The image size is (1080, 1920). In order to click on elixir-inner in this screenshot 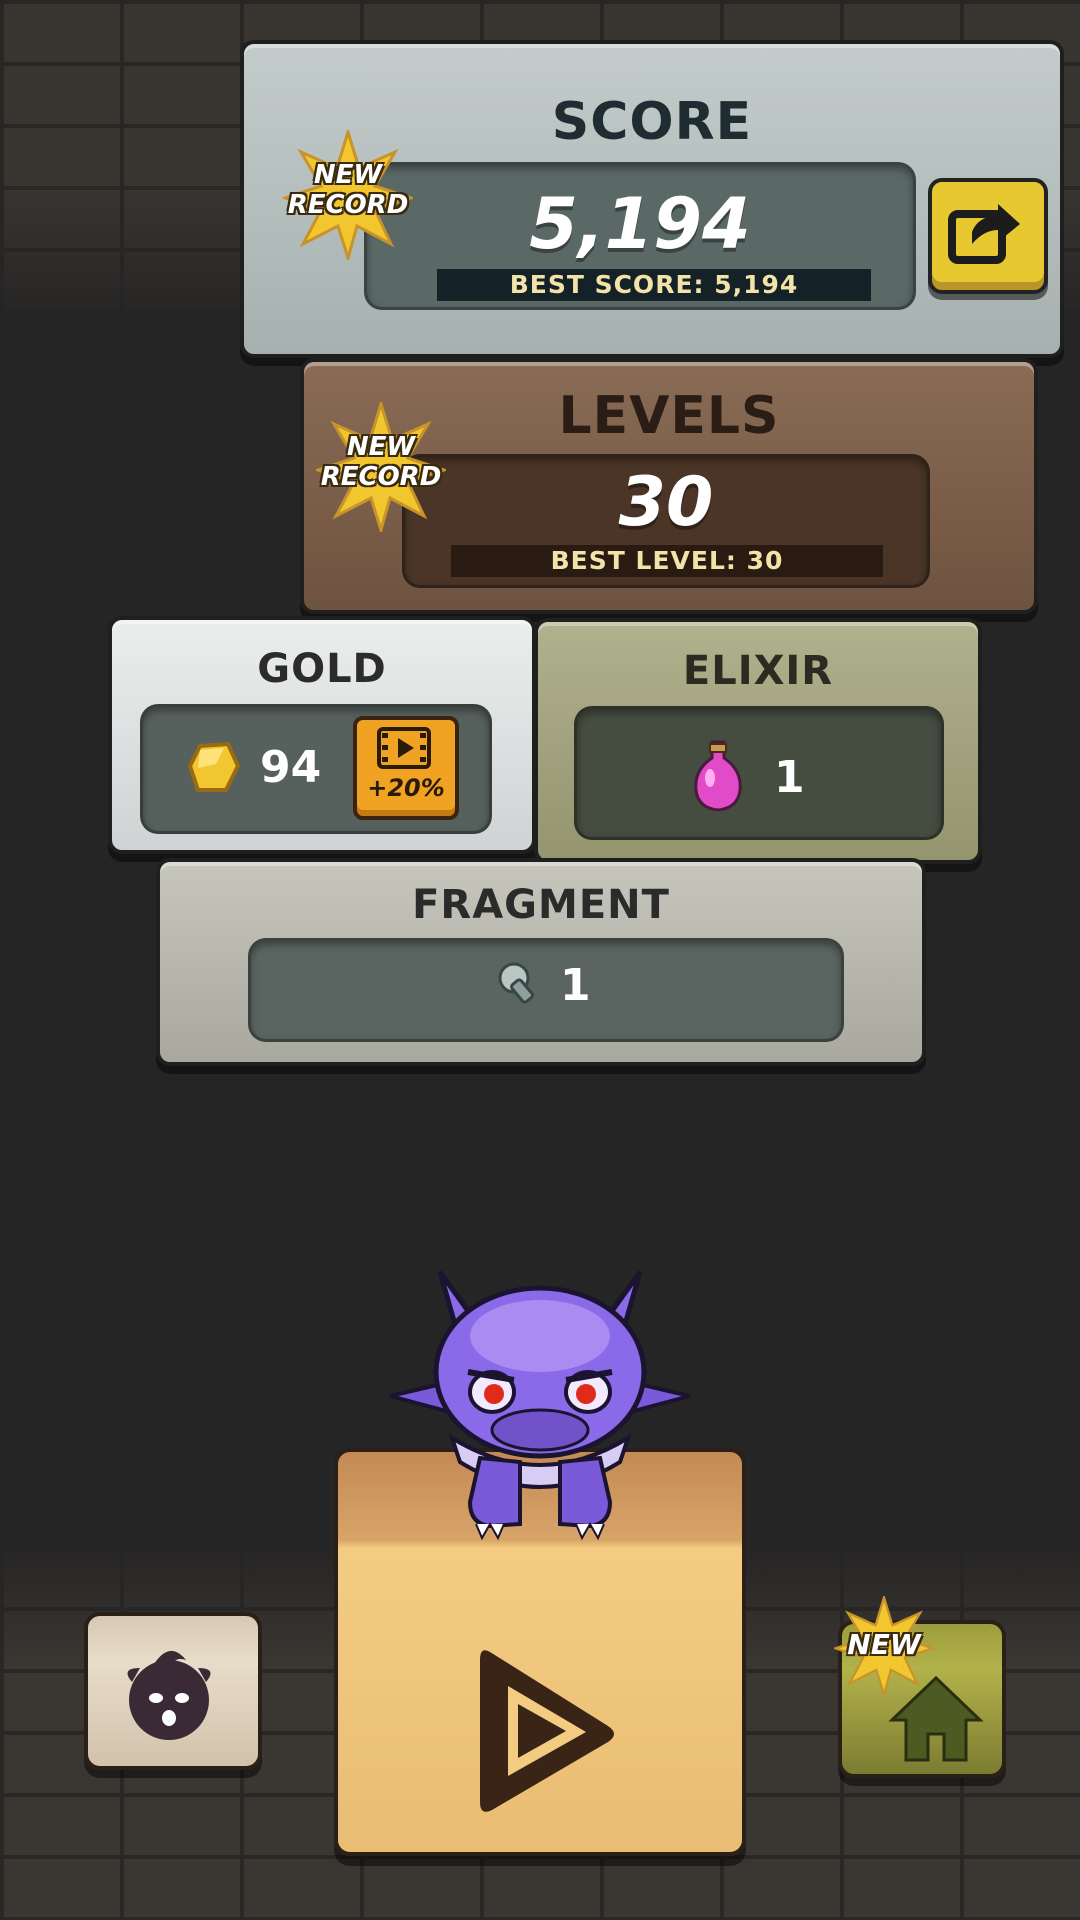, I will do `click(759, 773)`.